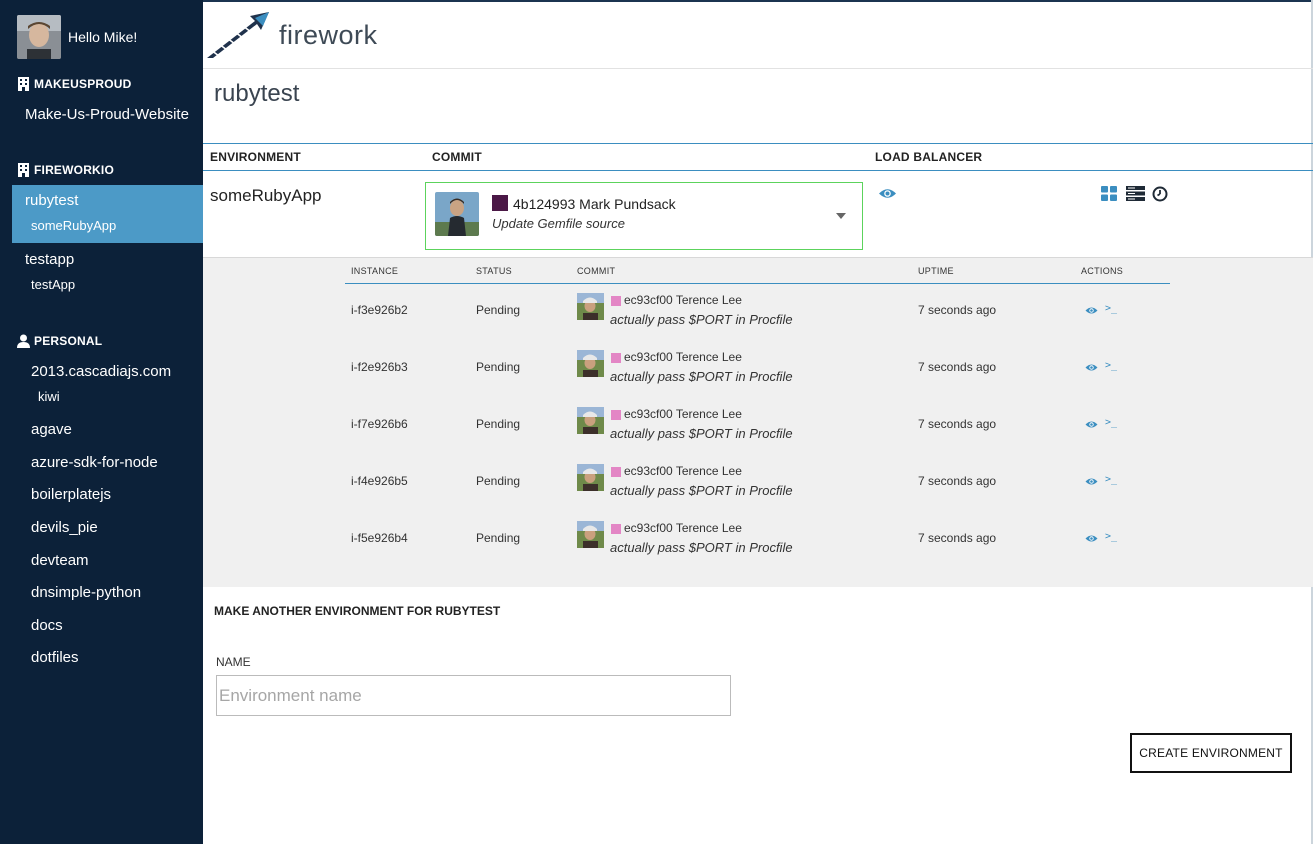  Describe the element at coordinates (379, 481) in the screenshot. I see `instance-id: i-f4e926b5` at that location.